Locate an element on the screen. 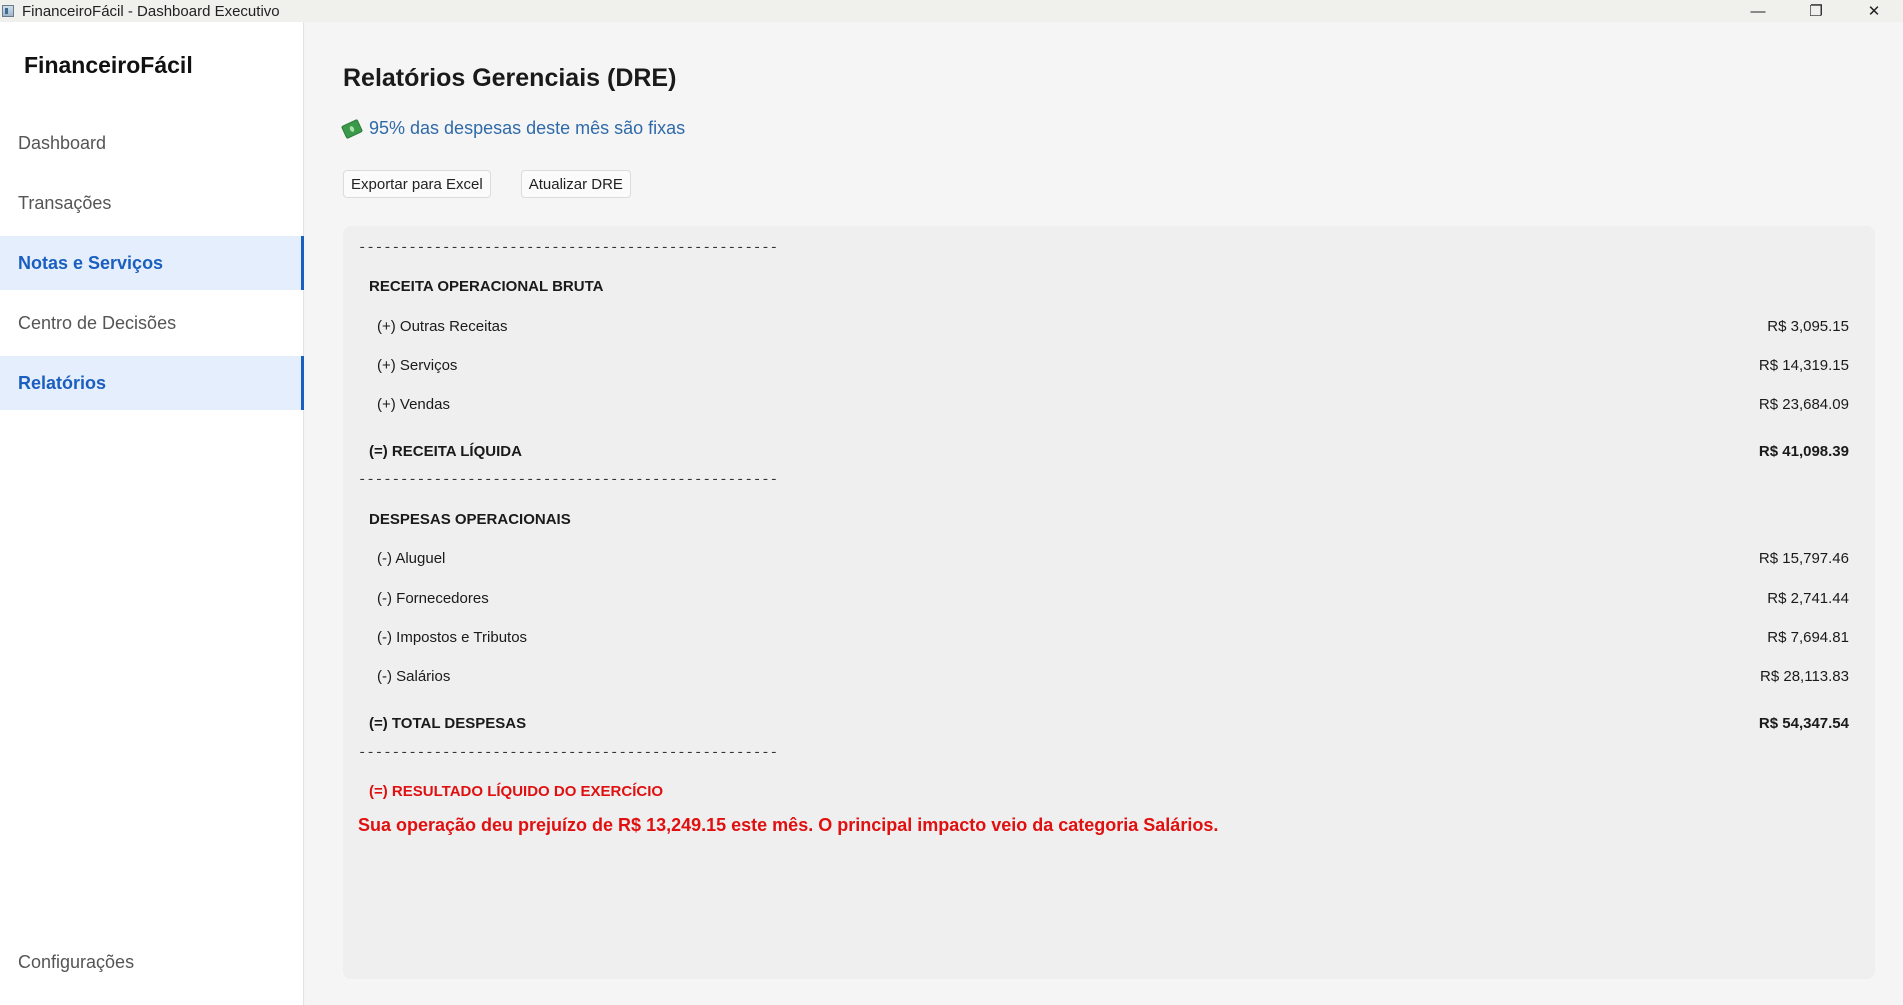 The height and width of the screenshot is (1005, 1903). sidebar-item-relatorios: Relatórios is located at coordinates (152, 383).